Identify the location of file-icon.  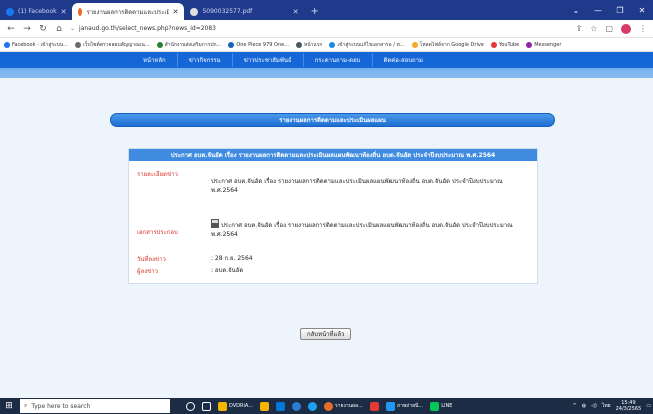
(215, 223).